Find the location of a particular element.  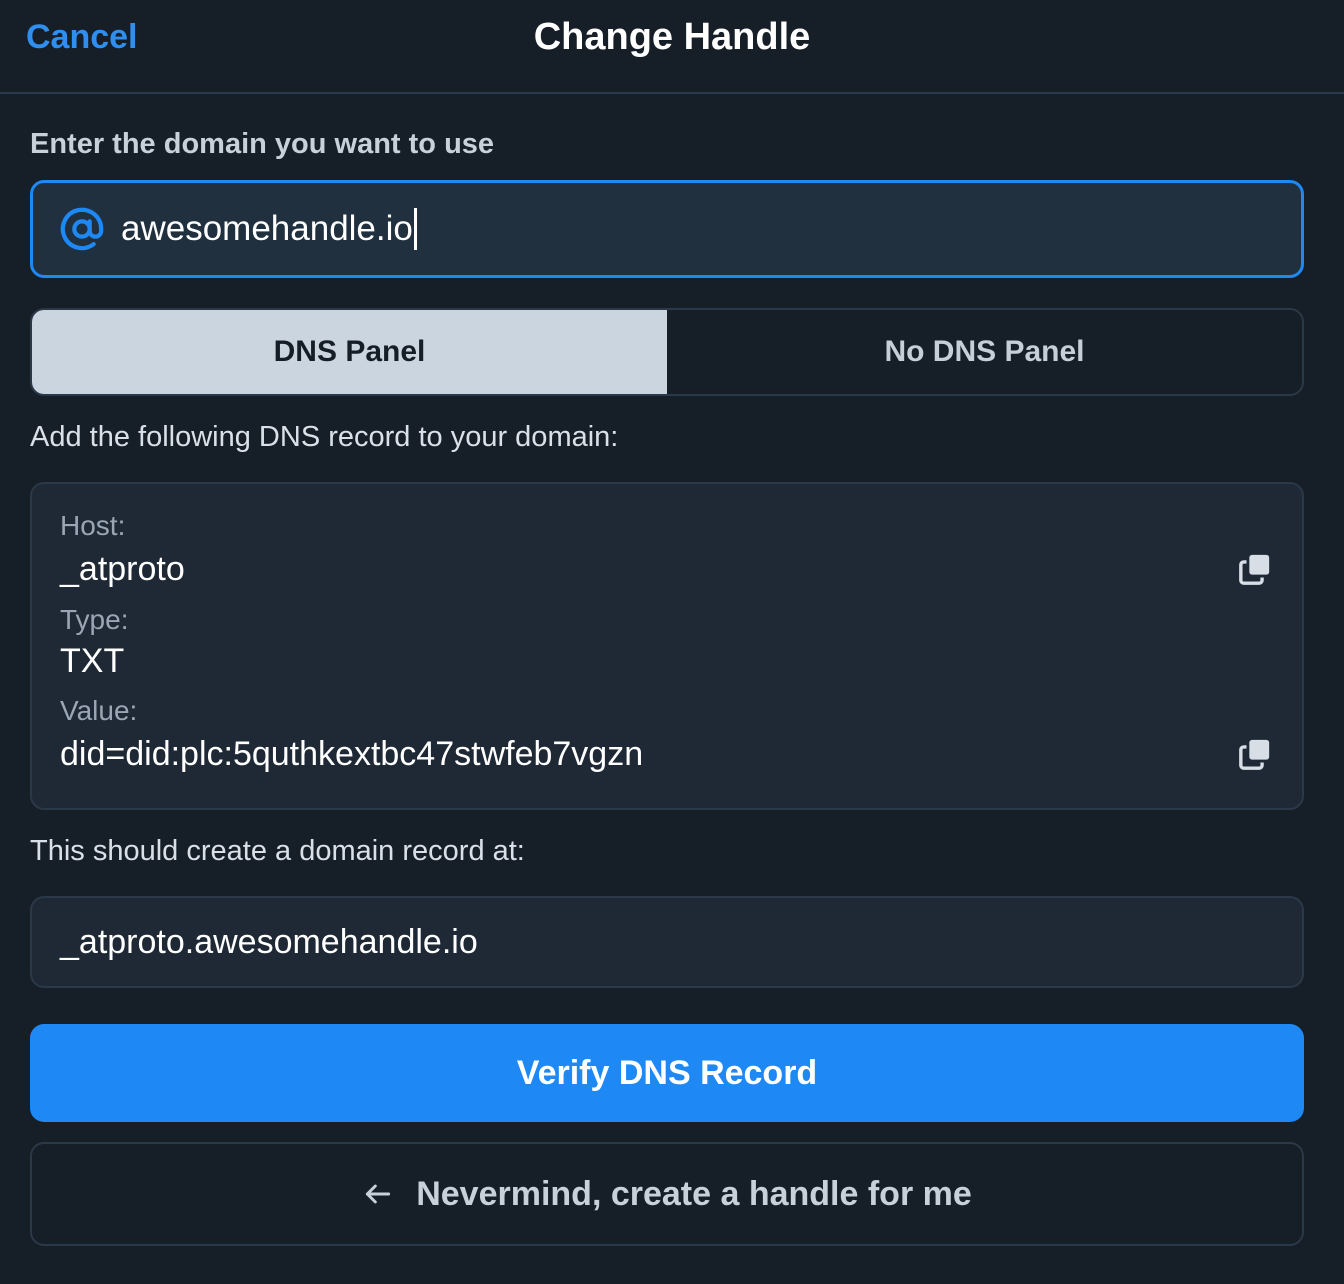

nevermind-button: Nevermind, create a handle for me is located at coordinates (667, 1194).